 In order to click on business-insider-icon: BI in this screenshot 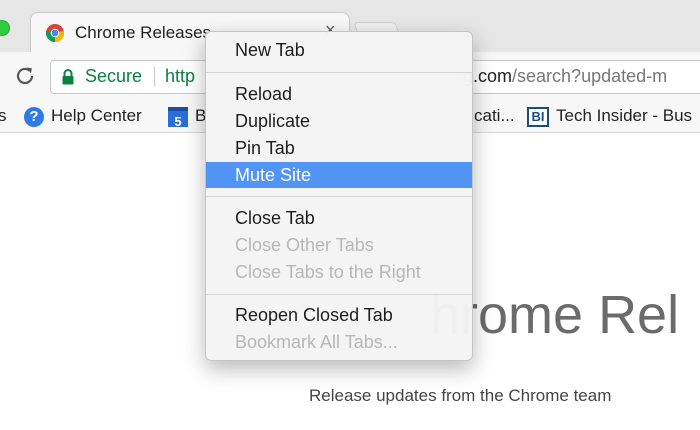, I will do `click(538, 117)`.